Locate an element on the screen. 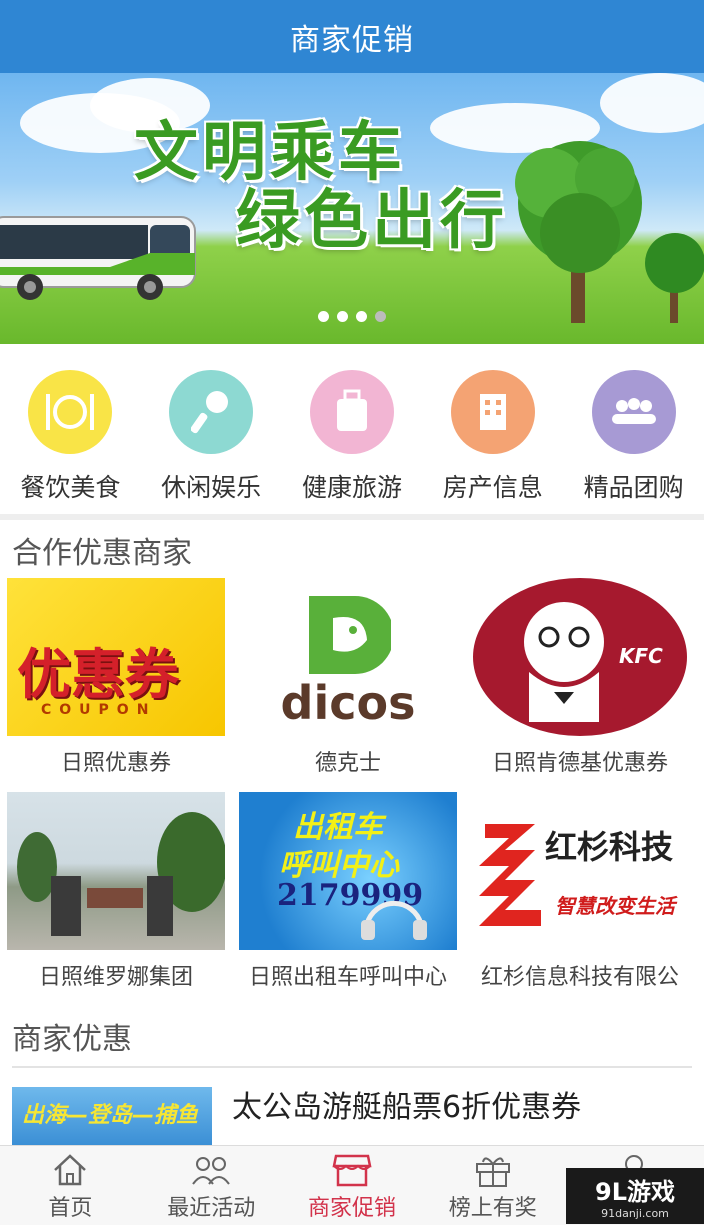 This screenshot has width=704, height=1225. partners-section-title: 合作优惠商家 is located at coordinates (102, 553).